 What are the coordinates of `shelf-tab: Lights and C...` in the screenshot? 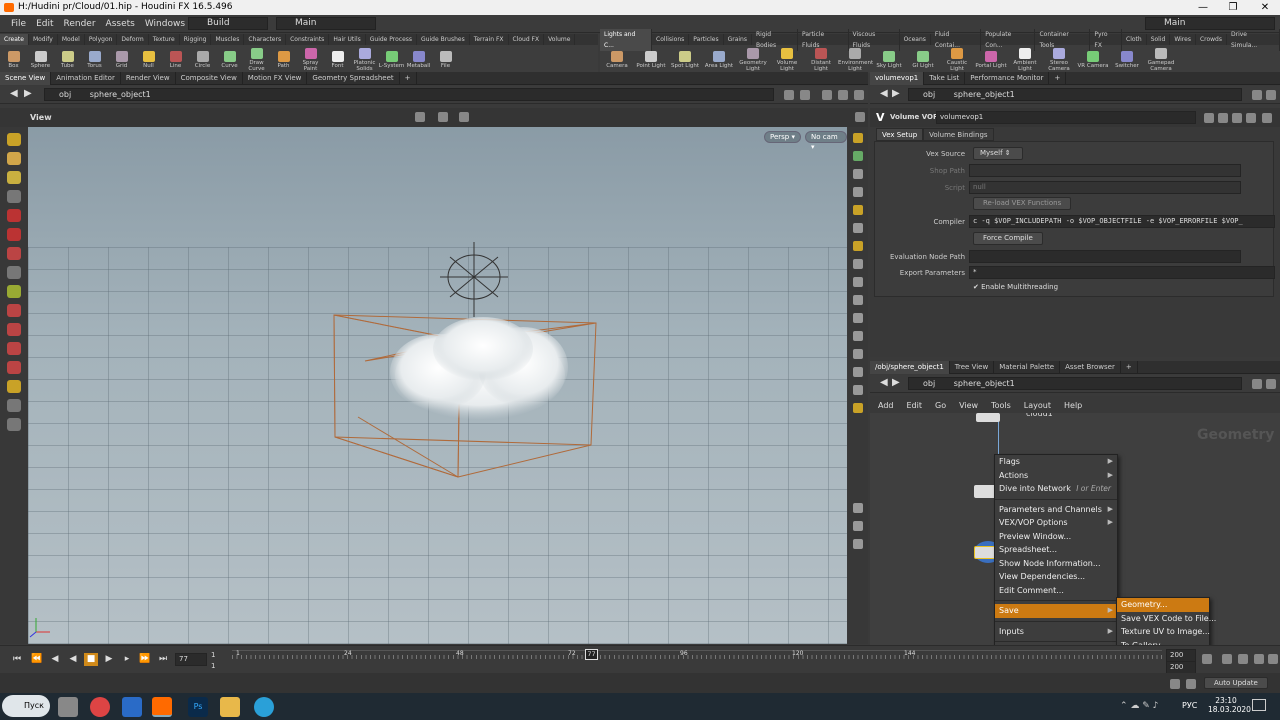 It's located at (626, 39).